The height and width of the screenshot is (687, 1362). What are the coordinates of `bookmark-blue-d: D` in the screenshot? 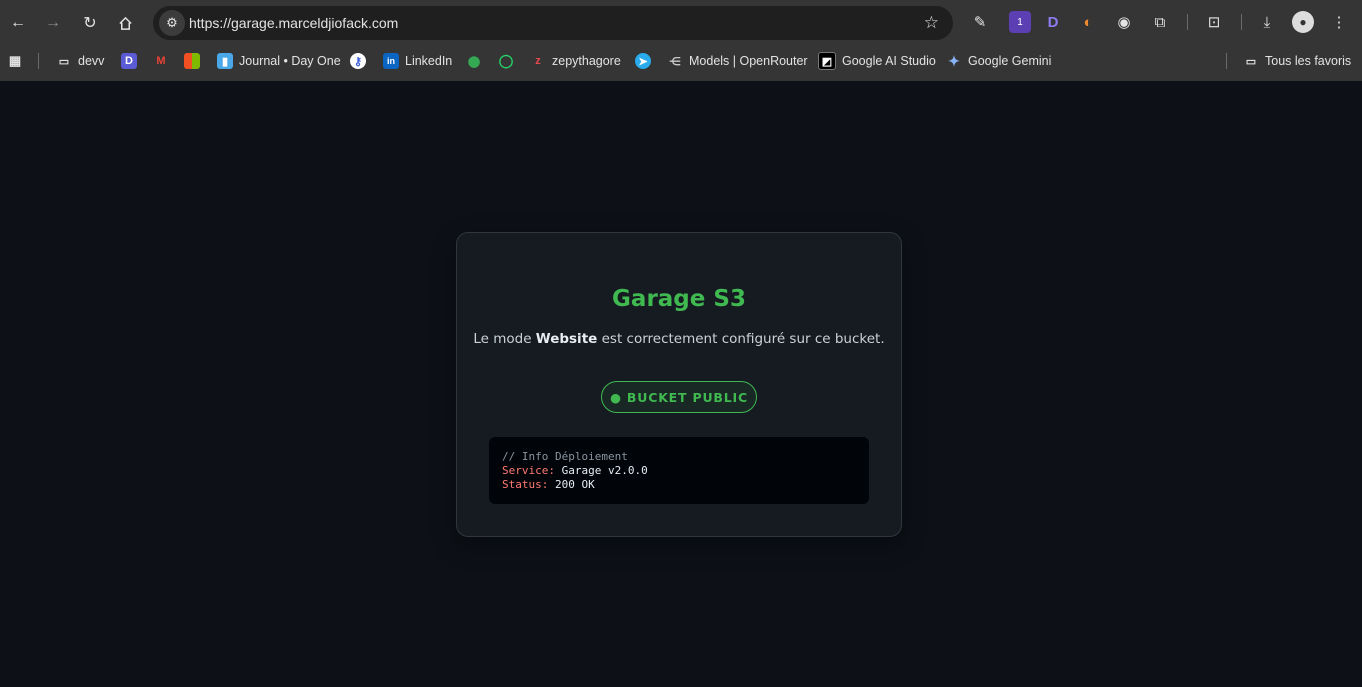 It's located at (129, 61).